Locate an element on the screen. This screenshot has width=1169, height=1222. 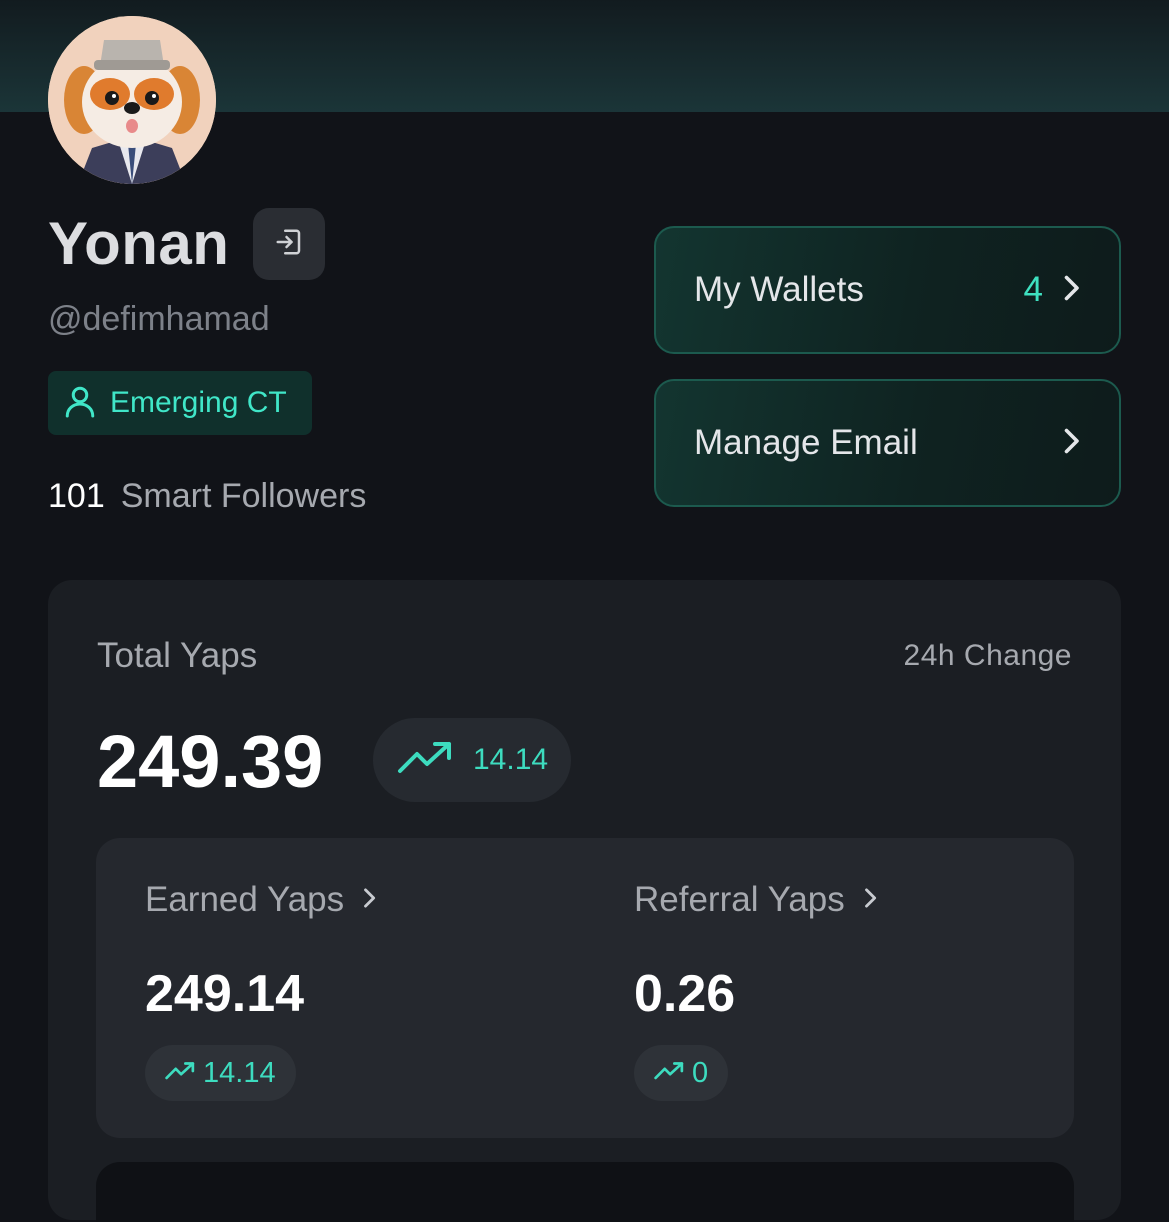
my-wallets-label: My Wallets is located at coordinates (779, 289).